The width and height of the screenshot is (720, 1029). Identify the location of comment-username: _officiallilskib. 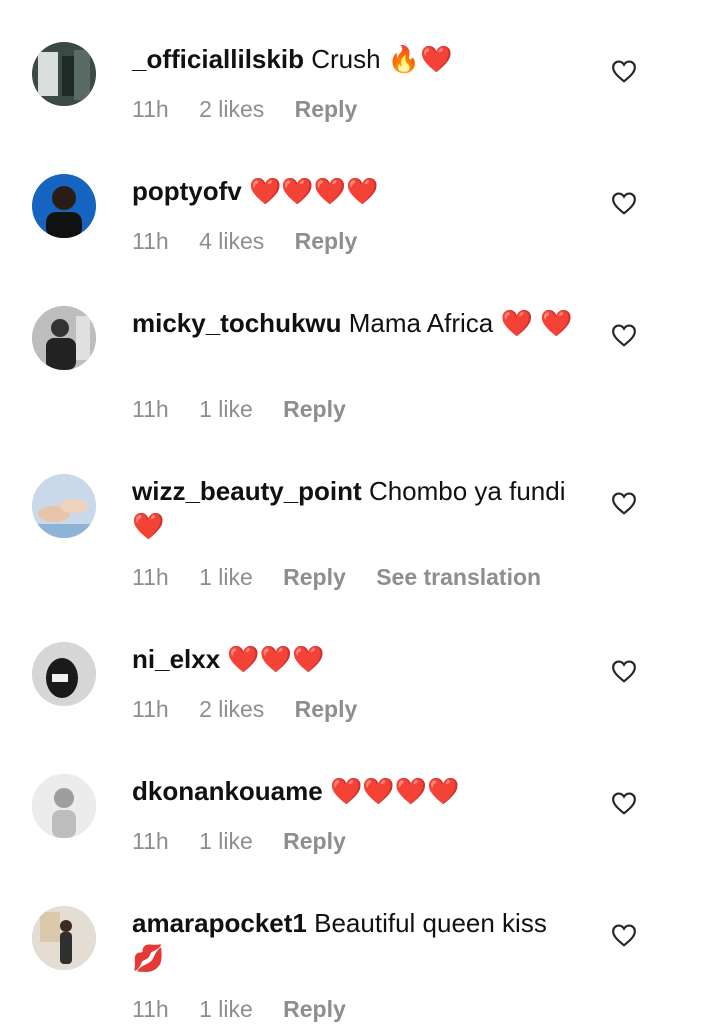
(218, 59).